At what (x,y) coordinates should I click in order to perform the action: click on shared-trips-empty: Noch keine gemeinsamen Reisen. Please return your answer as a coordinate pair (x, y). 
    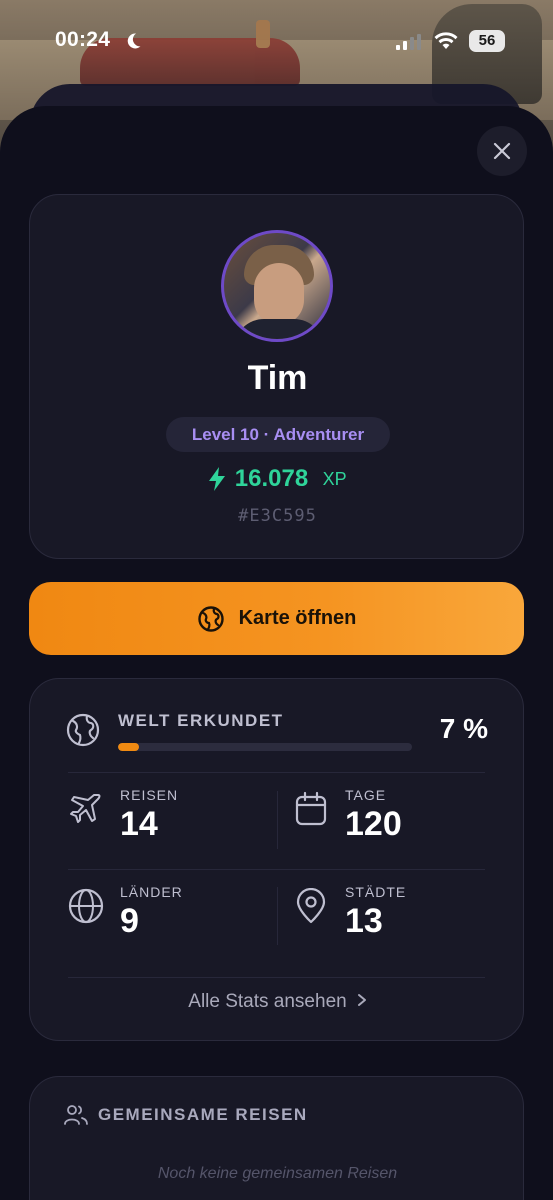
    Looking at the image, I should click on (277, 1173).